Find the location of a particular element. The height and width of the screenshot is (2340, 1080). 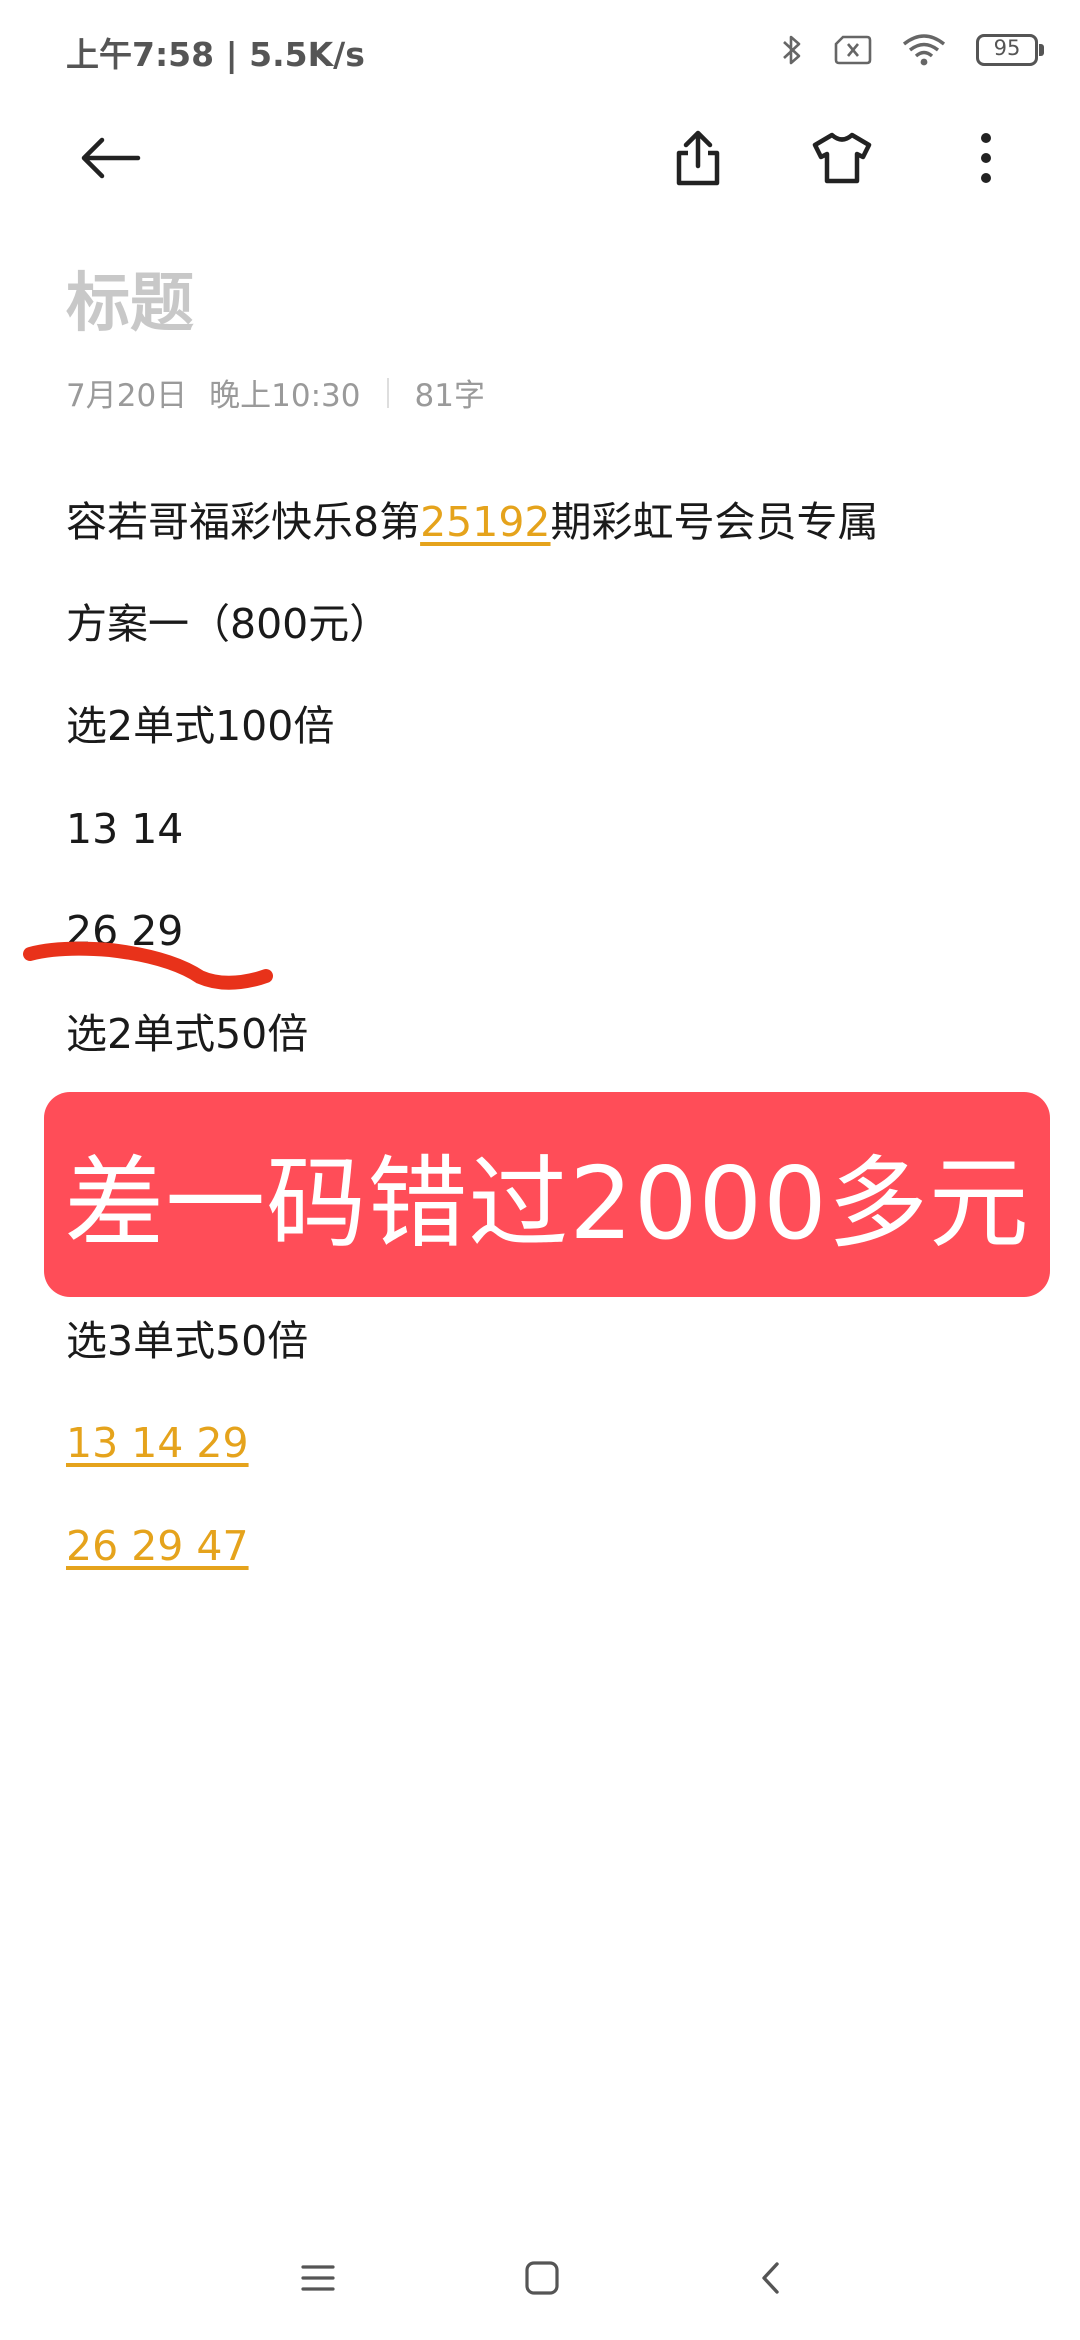

status-bar: 上午7:58 | 5.5K/s 95 is located at coordinates (540, 50).